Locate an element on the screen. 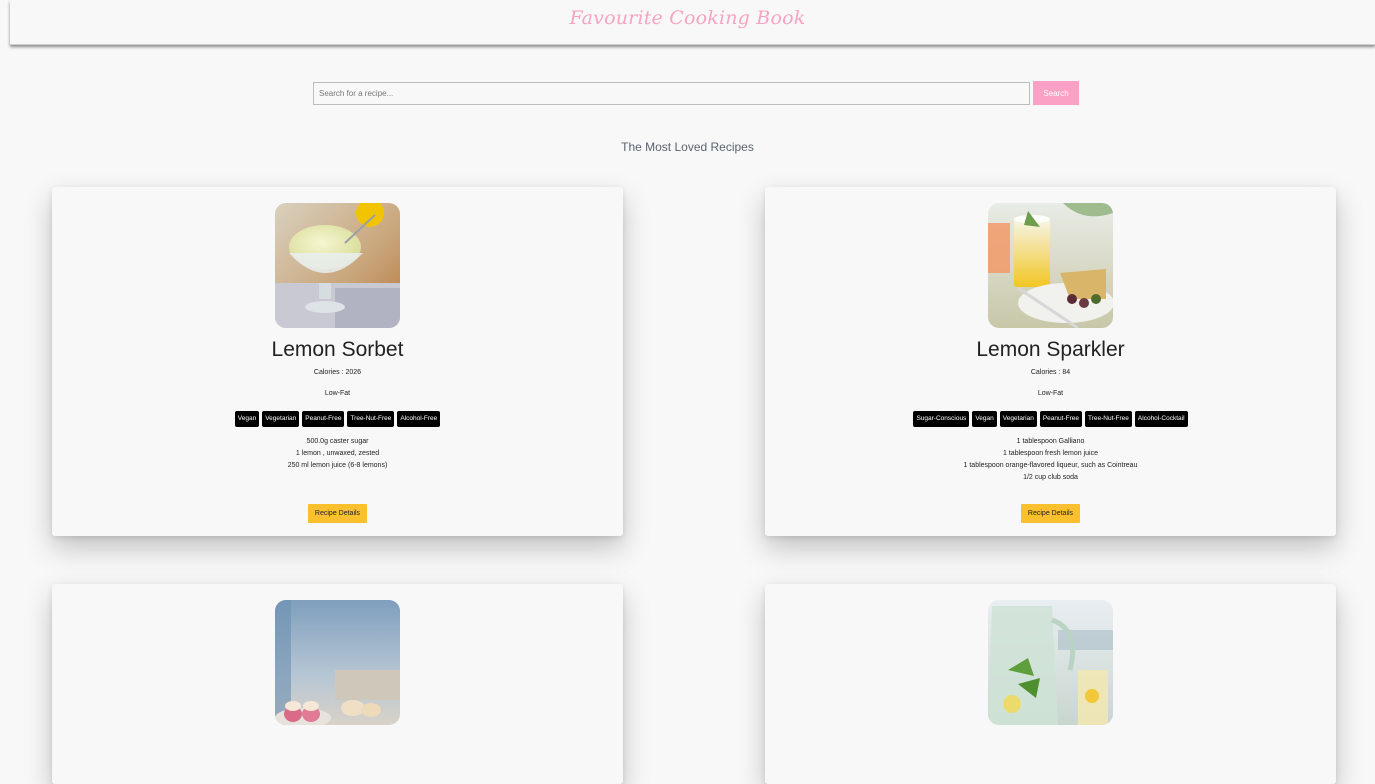 This screenshot has width=1375, height=784. ingredient-item: 1/2 cup club soda is located at coordinates (1050, 477).